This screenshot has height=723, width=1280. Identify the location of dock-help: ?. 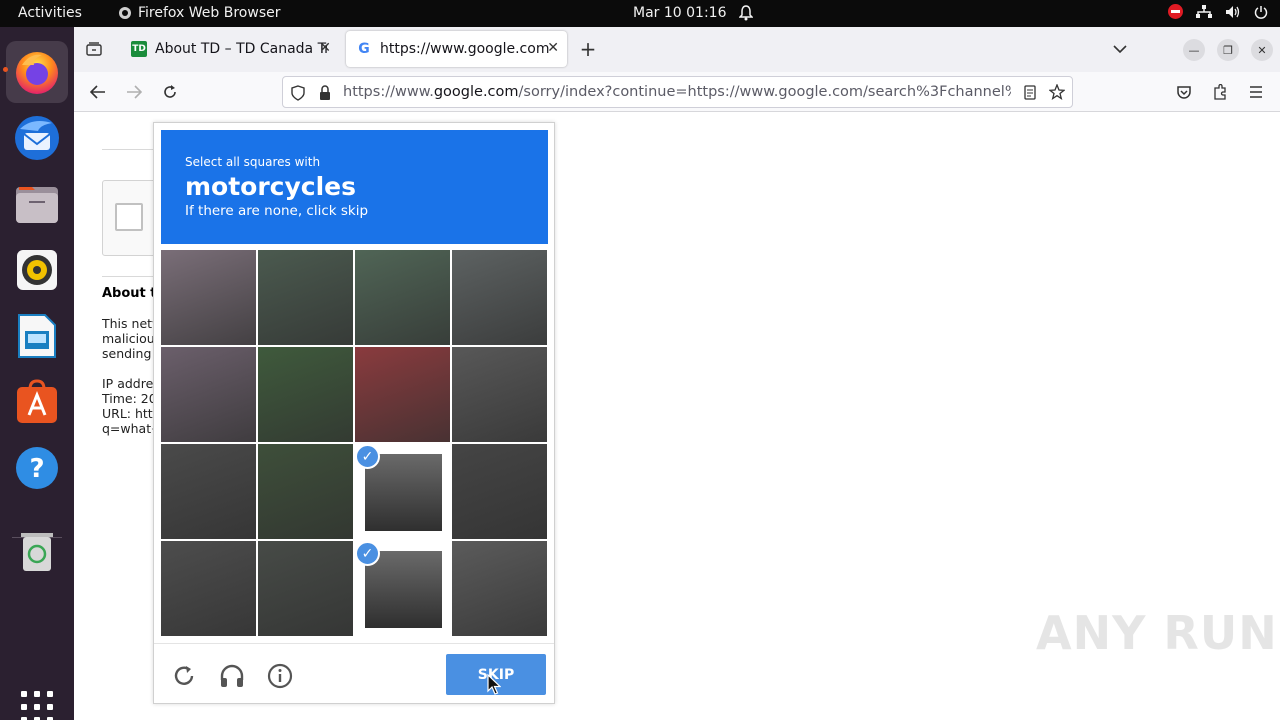
(37, 468).